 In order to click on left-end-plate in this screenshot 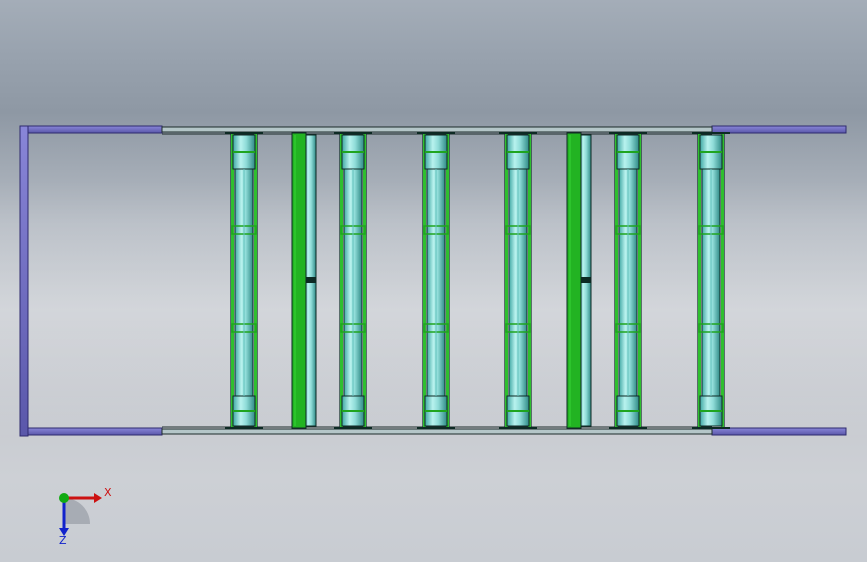, I will do `click(24, 281)`.